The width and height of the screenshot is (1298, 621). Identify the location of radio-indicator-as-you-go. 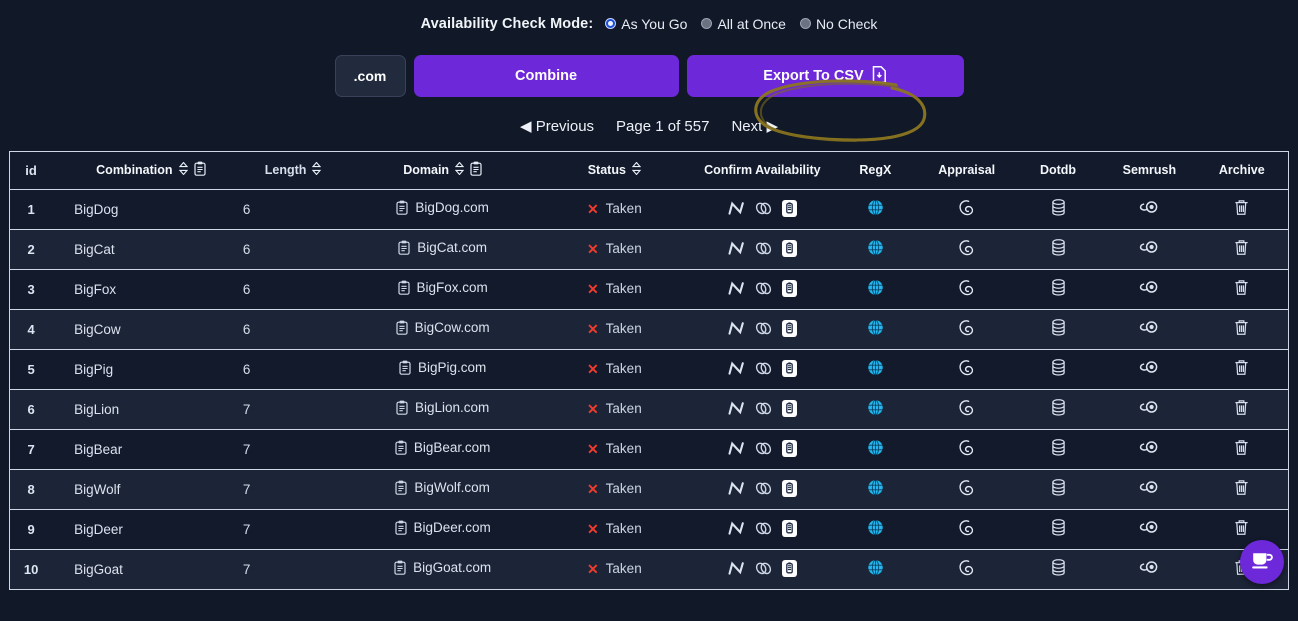
(611, 23).